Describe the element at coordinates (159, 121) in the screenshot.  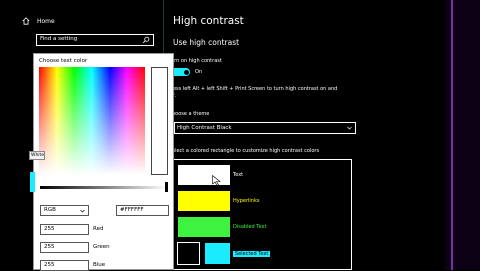
I see `color-preview` at that location.